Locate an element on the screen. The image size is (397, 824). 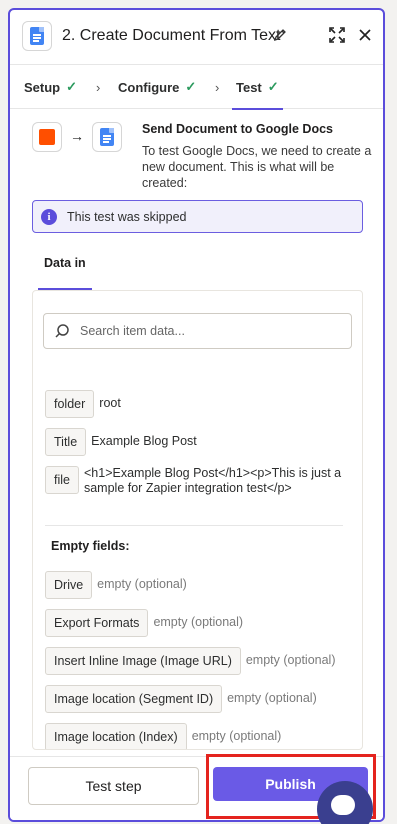
field-key: Image location (Segment ID) is located at coordinates (134, 699).